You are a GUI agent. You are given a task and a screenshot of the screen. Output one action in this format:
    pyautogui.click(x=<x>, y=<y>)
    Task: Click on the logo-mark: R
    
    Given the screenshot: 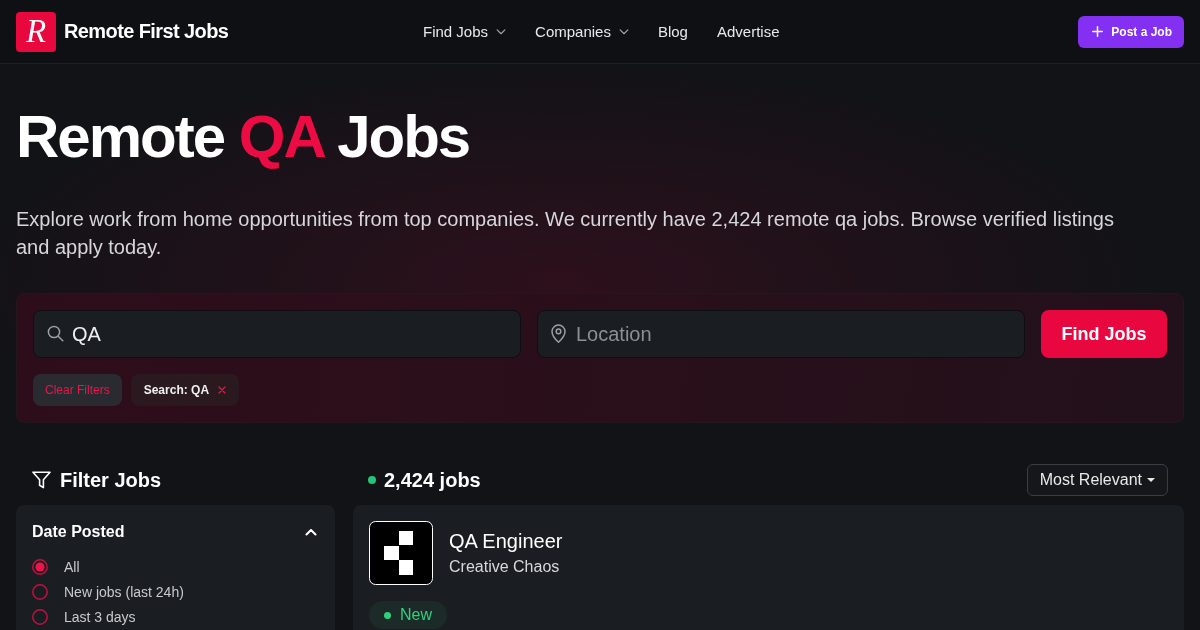 What is the action you would take?
    pyautogui.click(x=36, y=31)
    